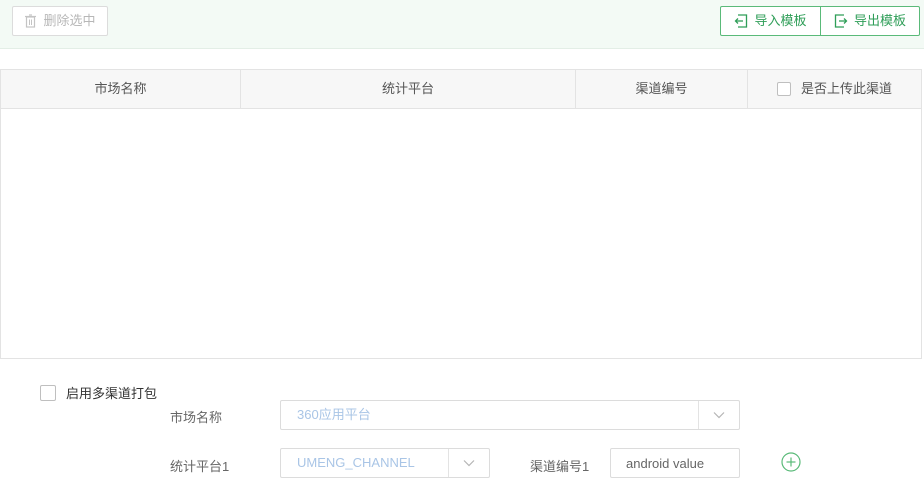 This screenshot has height=485, width=924. I want to click on column-header-upload-channel-label: 是否上传此渠道, so click(846, 88).